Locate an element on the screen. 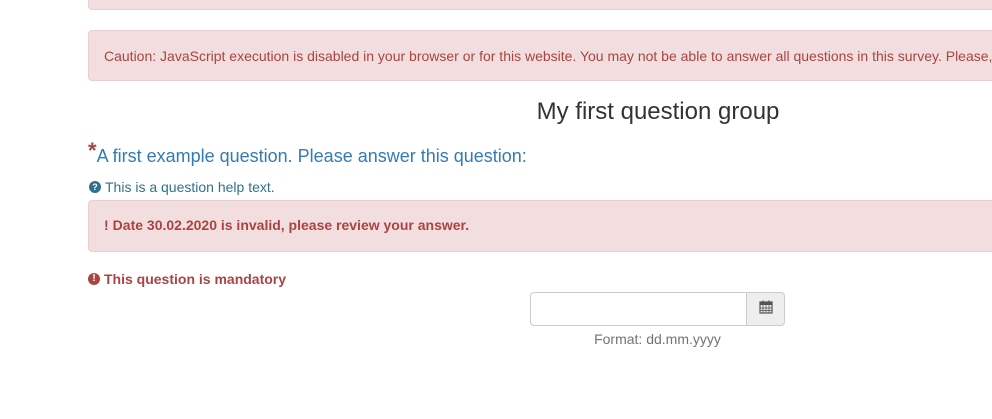  date-input is located at coordinates (638, 309).